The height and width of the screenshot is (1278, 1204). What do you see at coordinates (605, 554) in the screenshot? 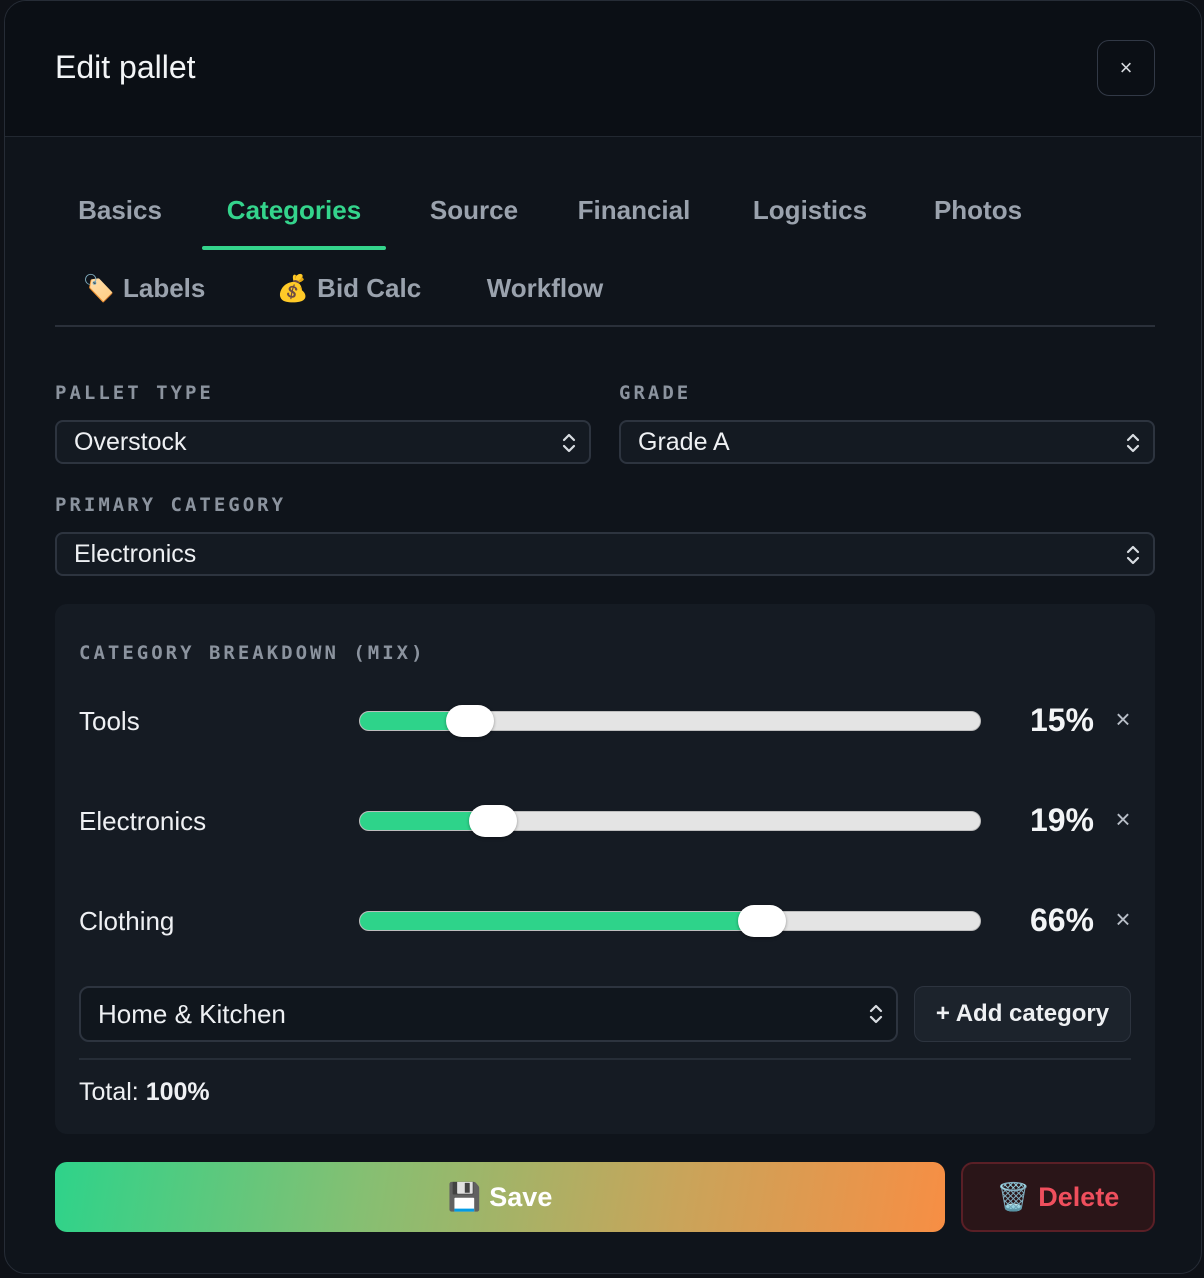
I see `primary-category-select: Electronics` at bounding box center [605, 554].